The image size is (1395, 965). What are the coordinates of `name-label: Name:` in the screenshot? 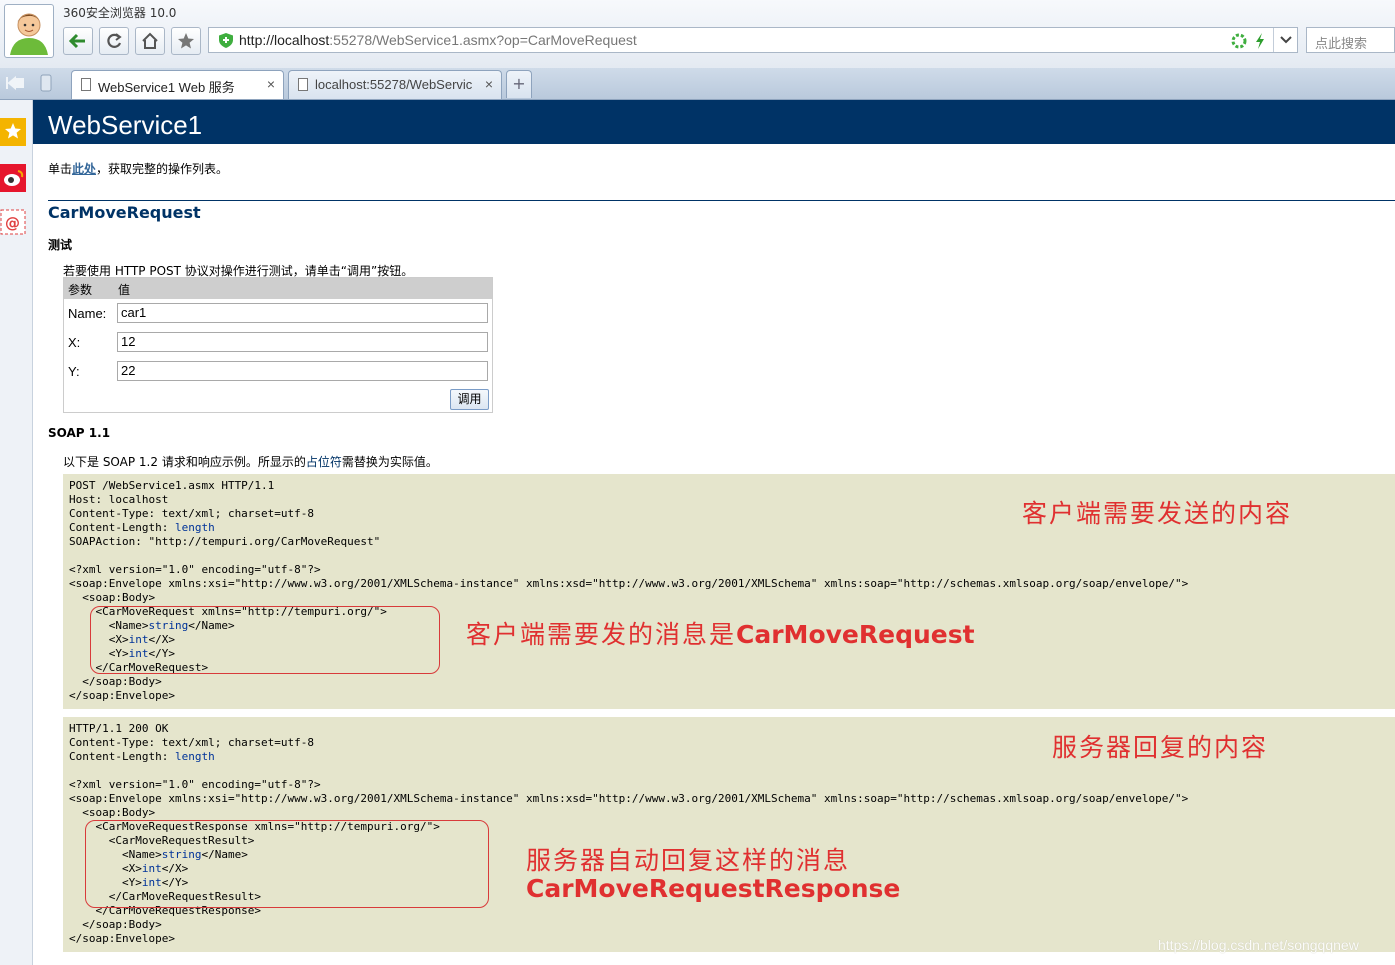 It's located at (87, 313).